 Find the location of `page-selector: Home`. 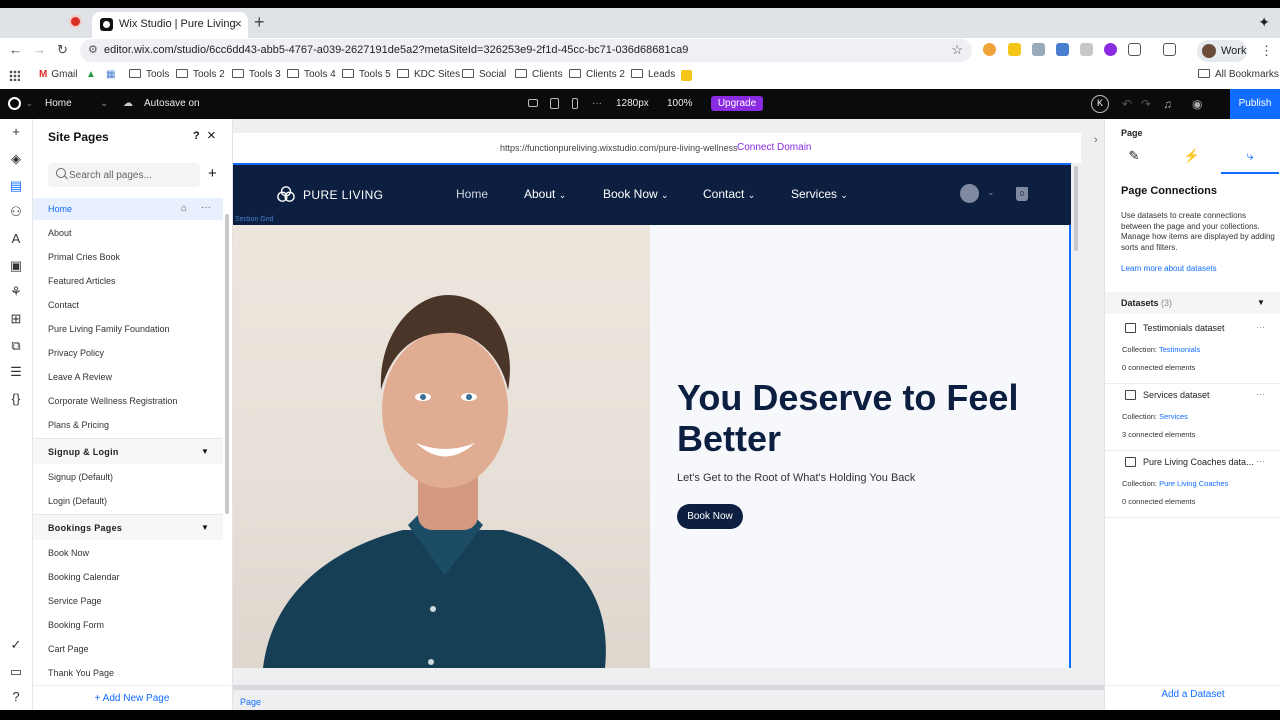

page-selector: Home is located at coordinates (58, 103).